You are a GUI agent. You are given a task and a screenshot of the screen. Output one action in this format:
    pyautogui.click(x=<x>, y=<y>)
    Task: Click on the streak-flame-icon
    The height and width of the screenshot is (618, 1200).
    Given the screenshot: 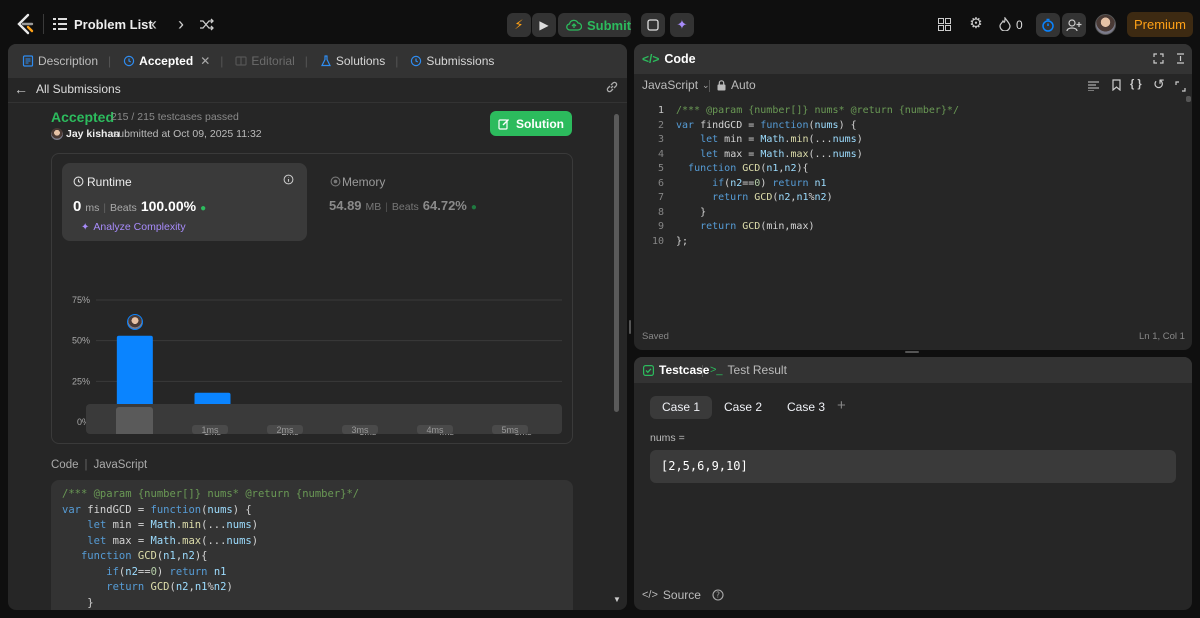 What is the action you would take?
    pyautogui.click(x=1005, y=24)
    